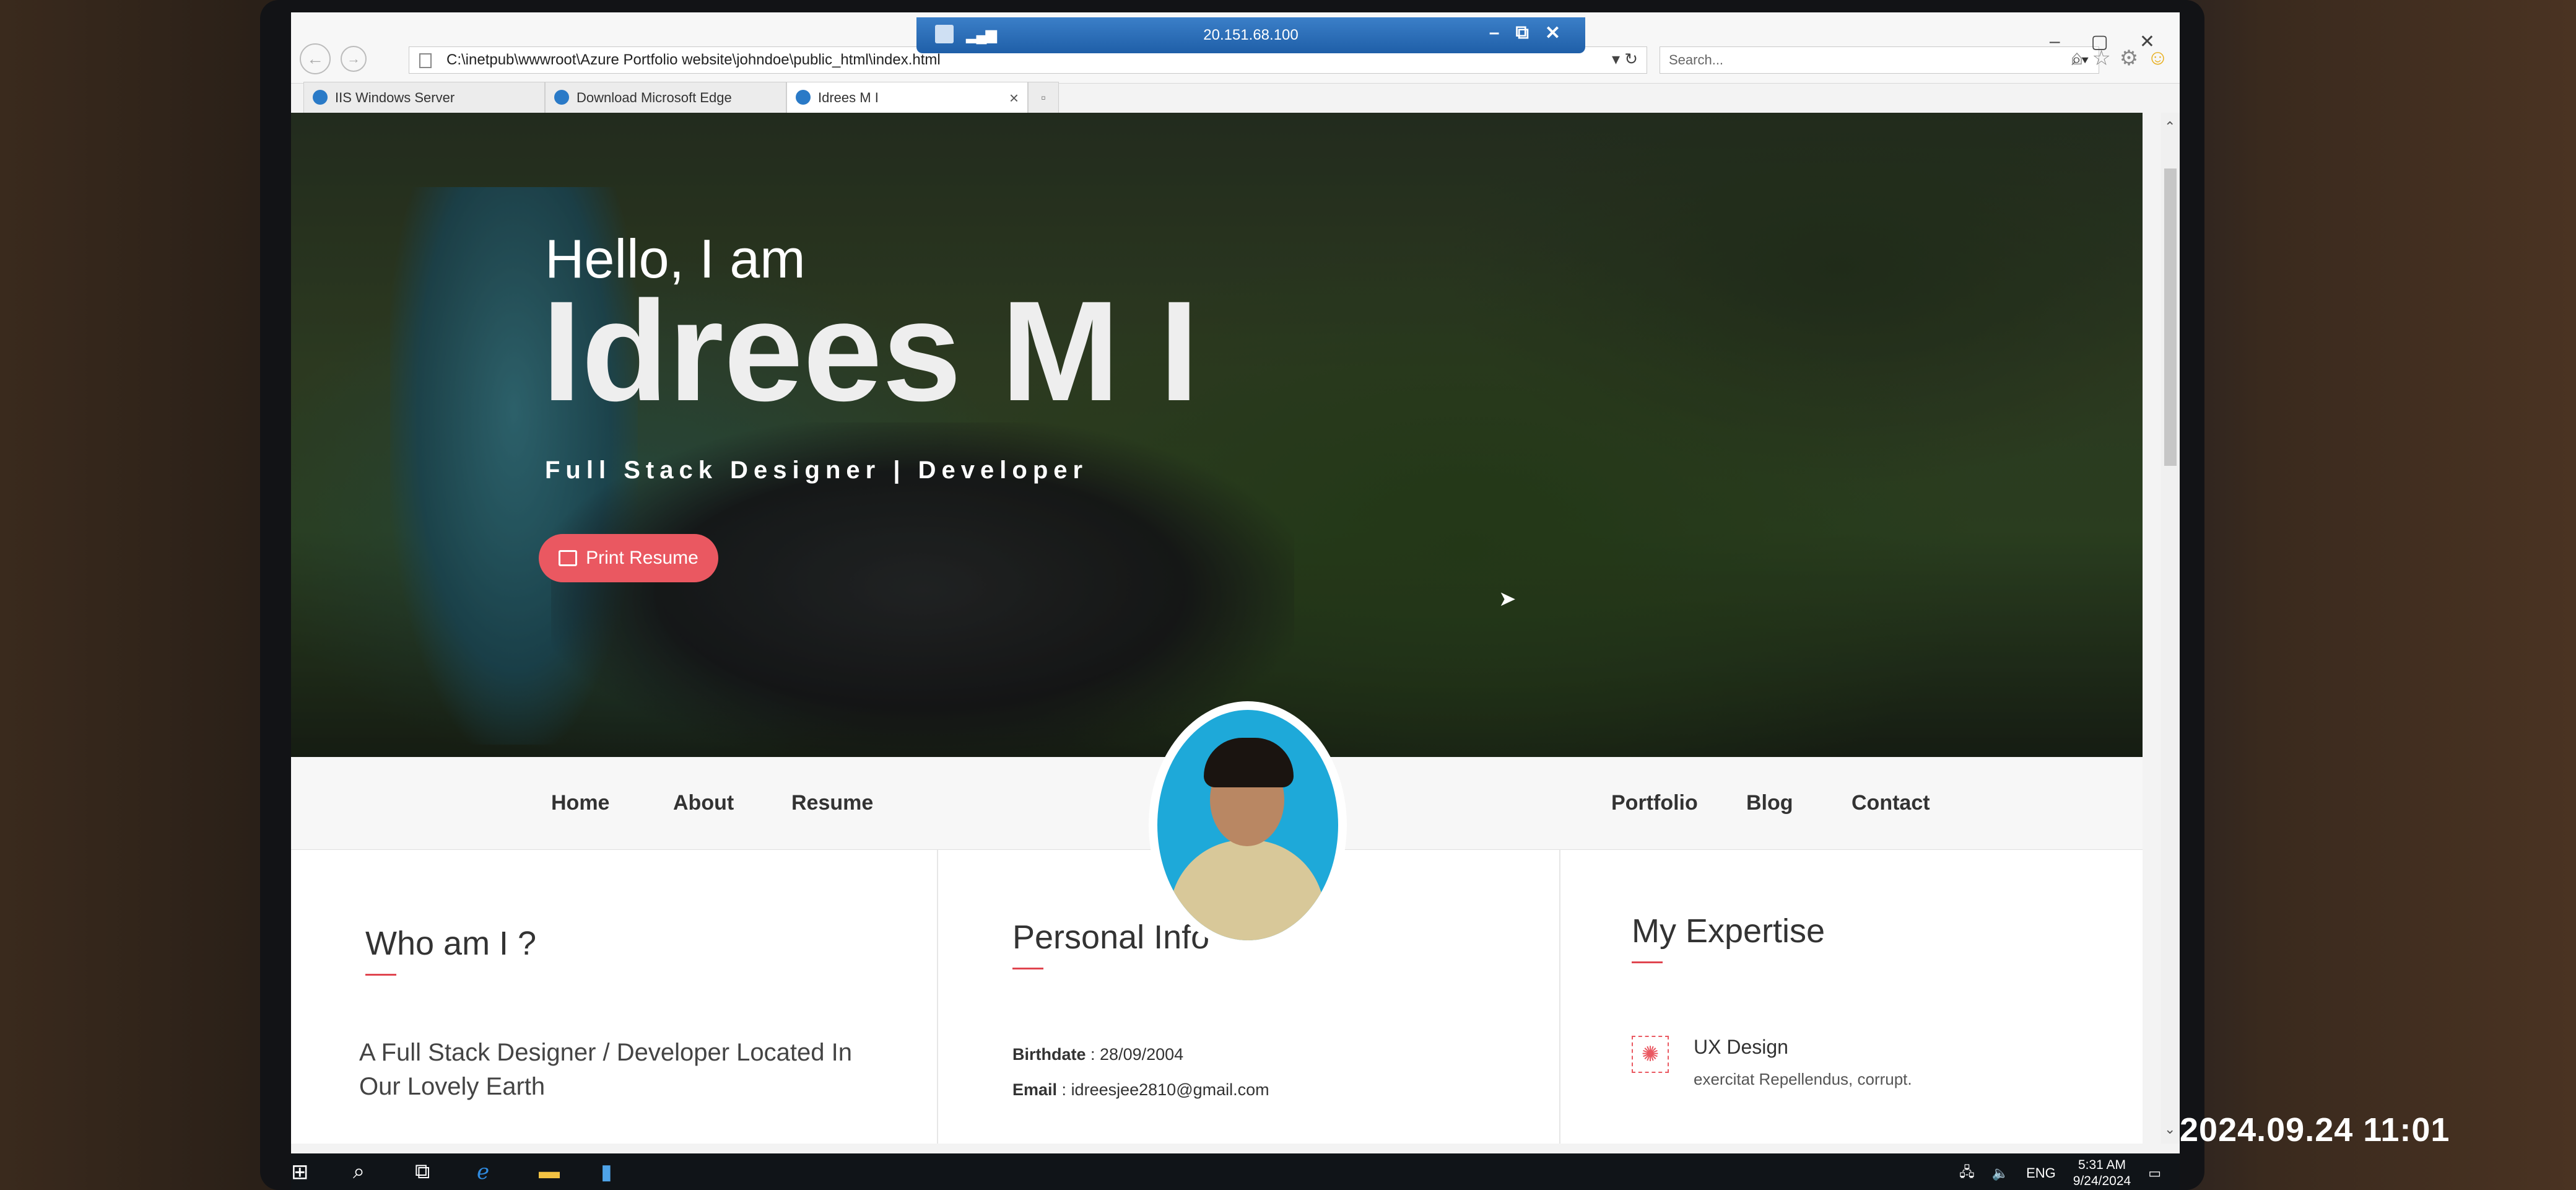 The image size is (2576, 1190). I want to click on hero-role: Full Stack Designer | Developer, so click(817, 470).